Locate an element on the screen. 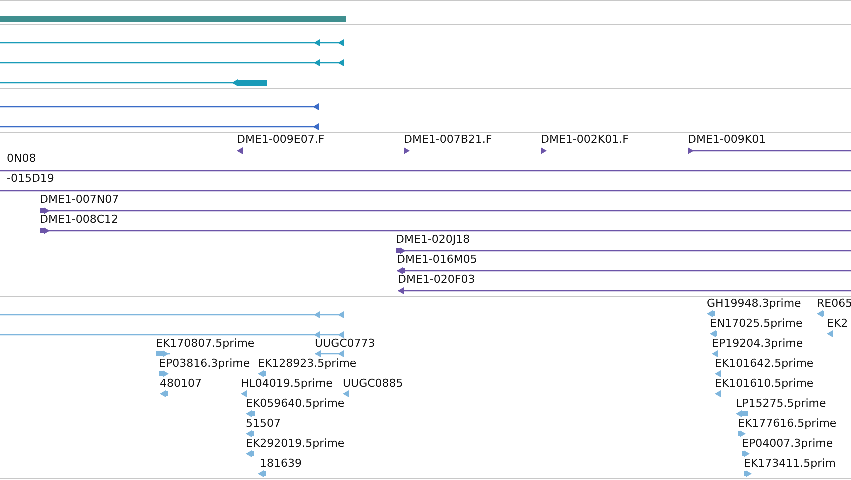 This screenshot has width=851, height=480. feature-label: 51507 is located at coordinates (263, 423).